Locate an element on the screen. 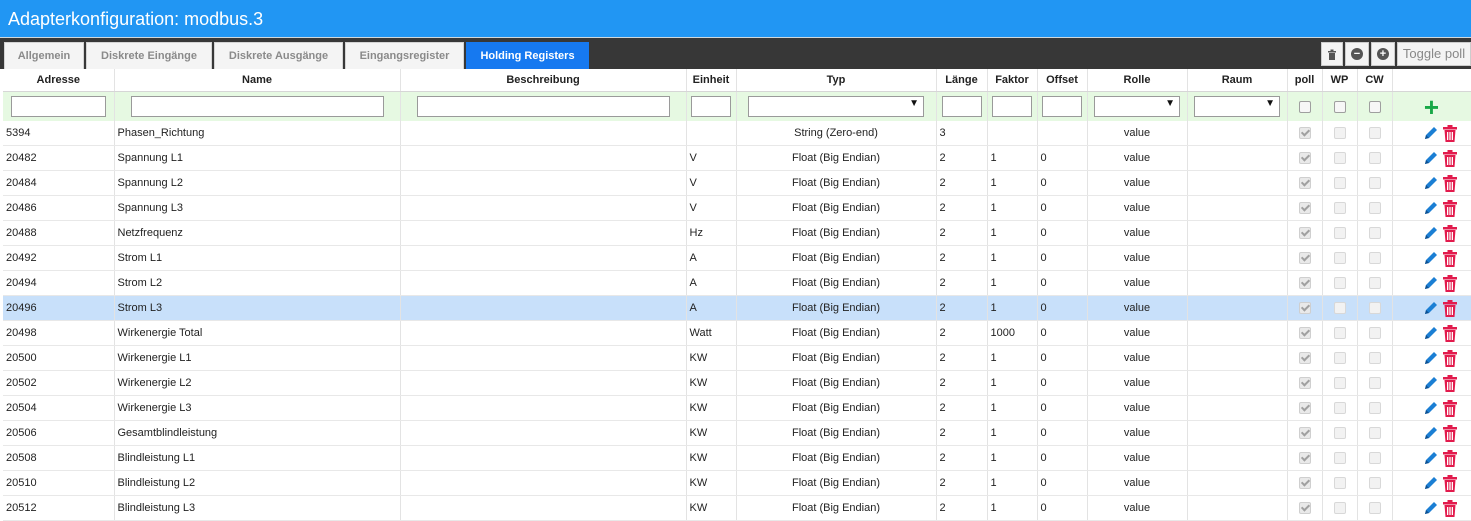  trash-button is located at coordinates (1332, 54).